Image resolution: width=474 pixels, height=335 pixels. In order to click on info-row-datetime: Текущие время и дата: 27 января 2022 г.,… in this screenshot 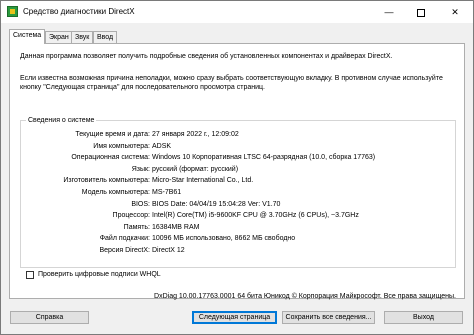, I will do `click(238, 136)`.